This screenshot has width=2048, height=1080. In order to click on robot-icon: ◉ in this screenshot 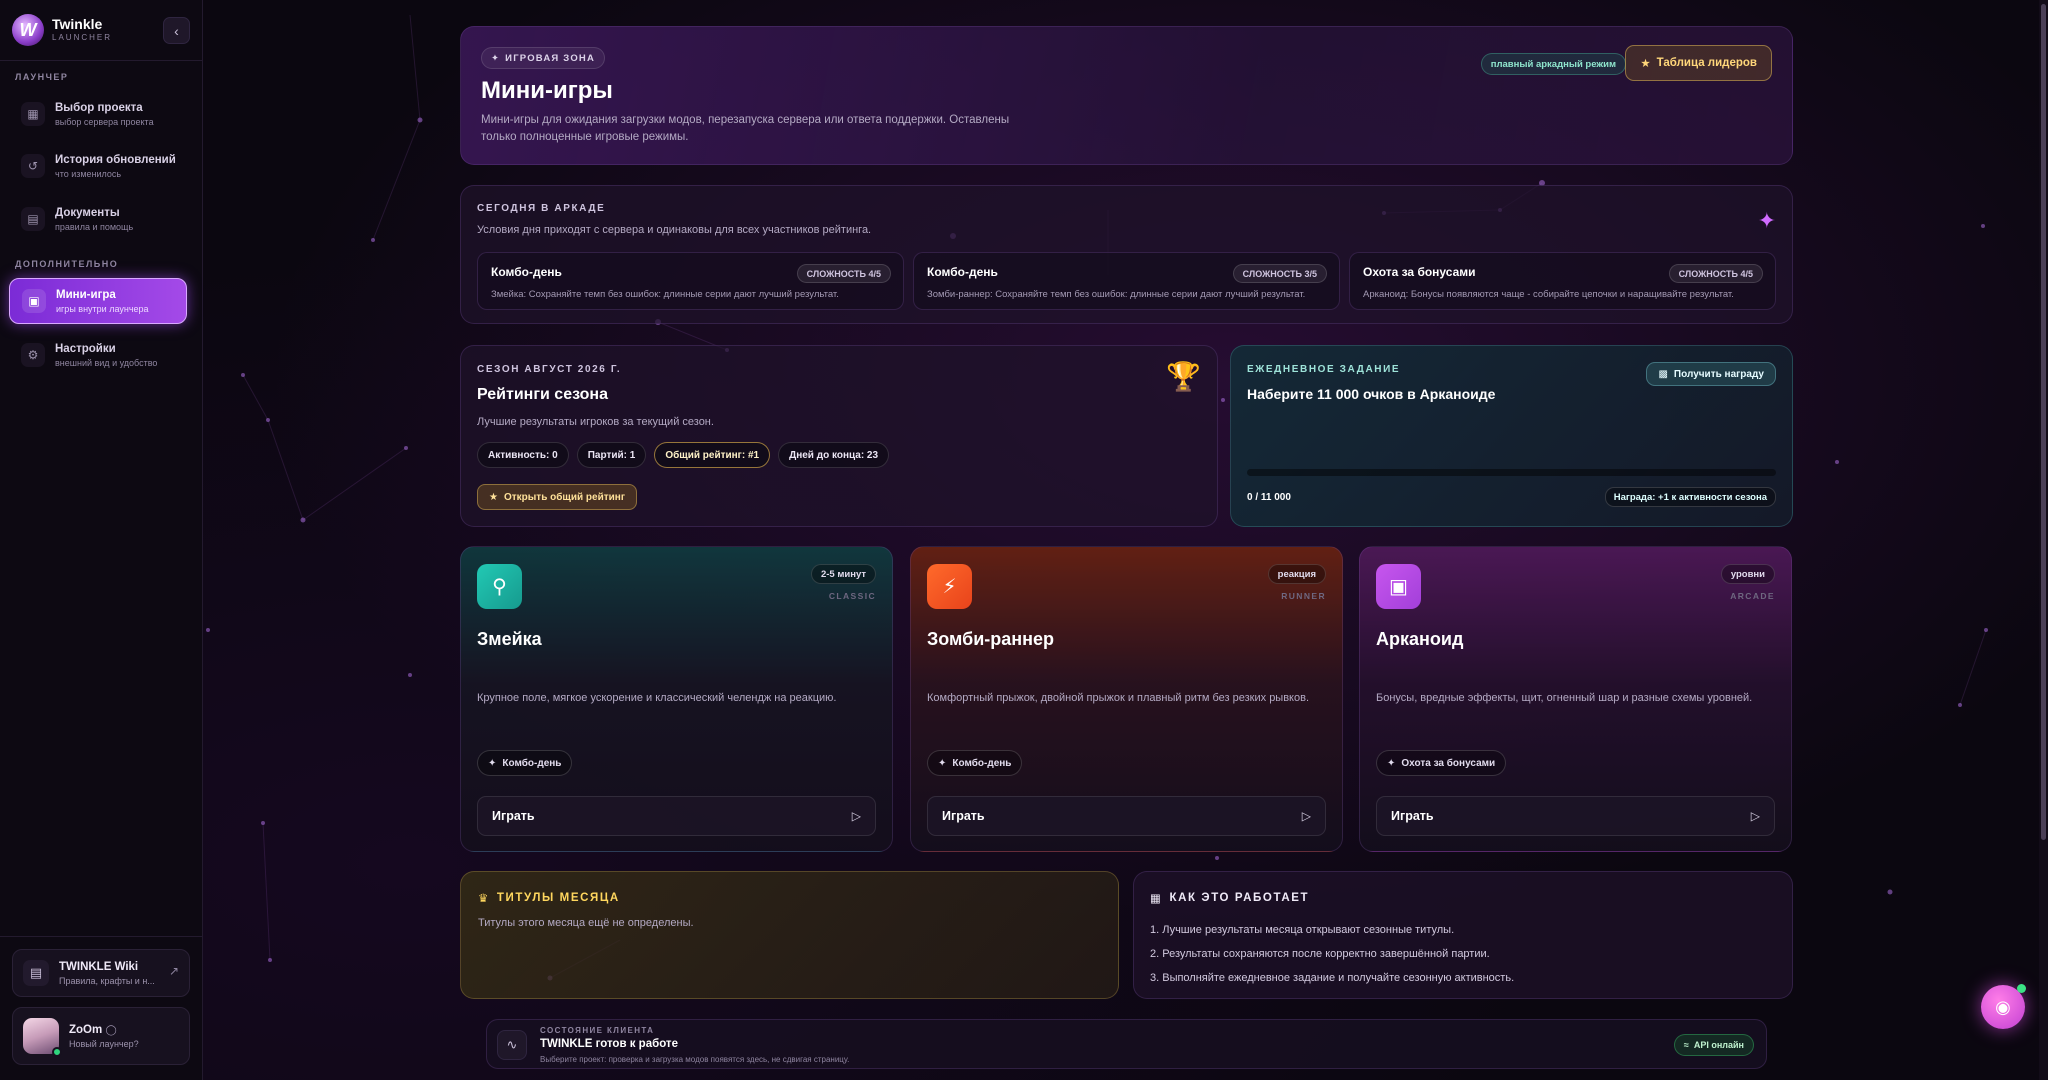, I will do `click(2003, 1006)`.